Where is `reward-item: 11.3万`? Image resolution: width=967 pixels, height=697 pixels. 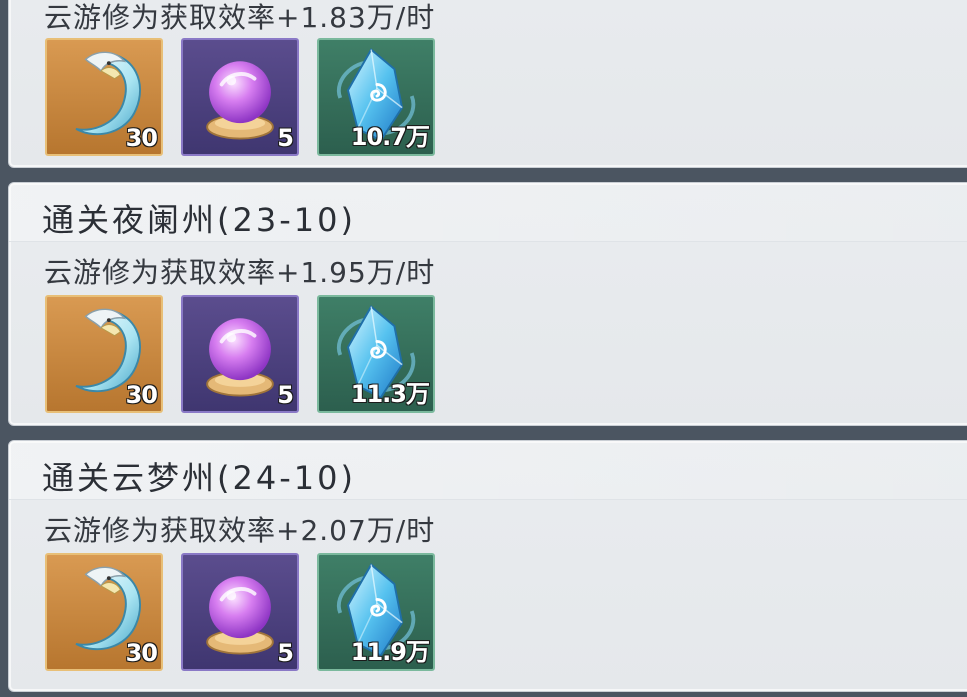
reward-item: 11.3万 is located at coordinates (376, 354).